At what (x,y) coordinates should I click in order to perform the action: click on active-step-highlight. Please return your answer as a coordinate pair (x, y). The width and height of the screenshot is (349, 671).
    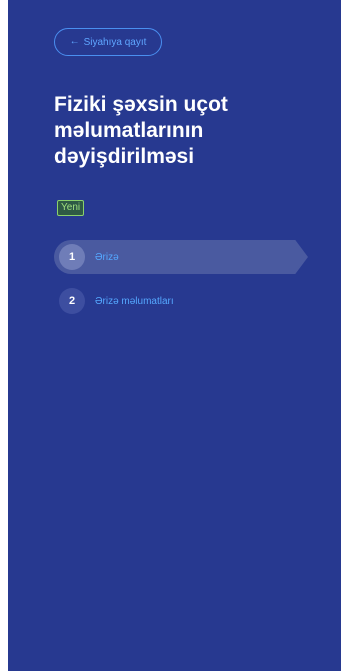
    Looking at the image, I should click on (181, 257).